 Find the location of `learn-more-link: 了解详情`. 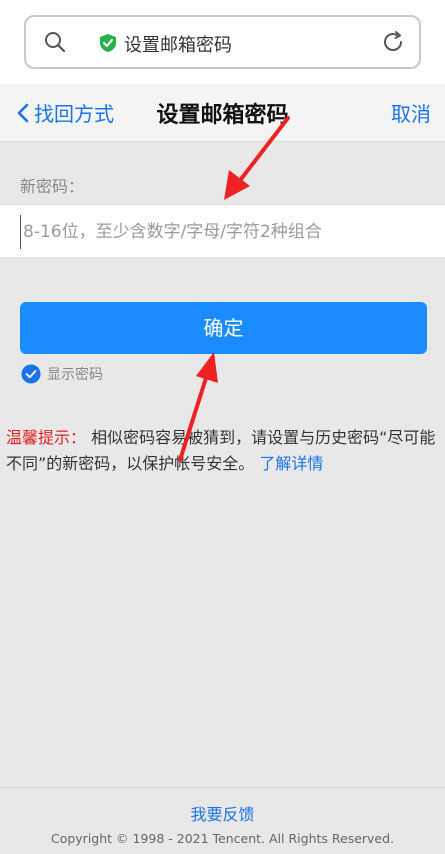

learn-more-link: 了解详情 is located at coordinates (291, 463).